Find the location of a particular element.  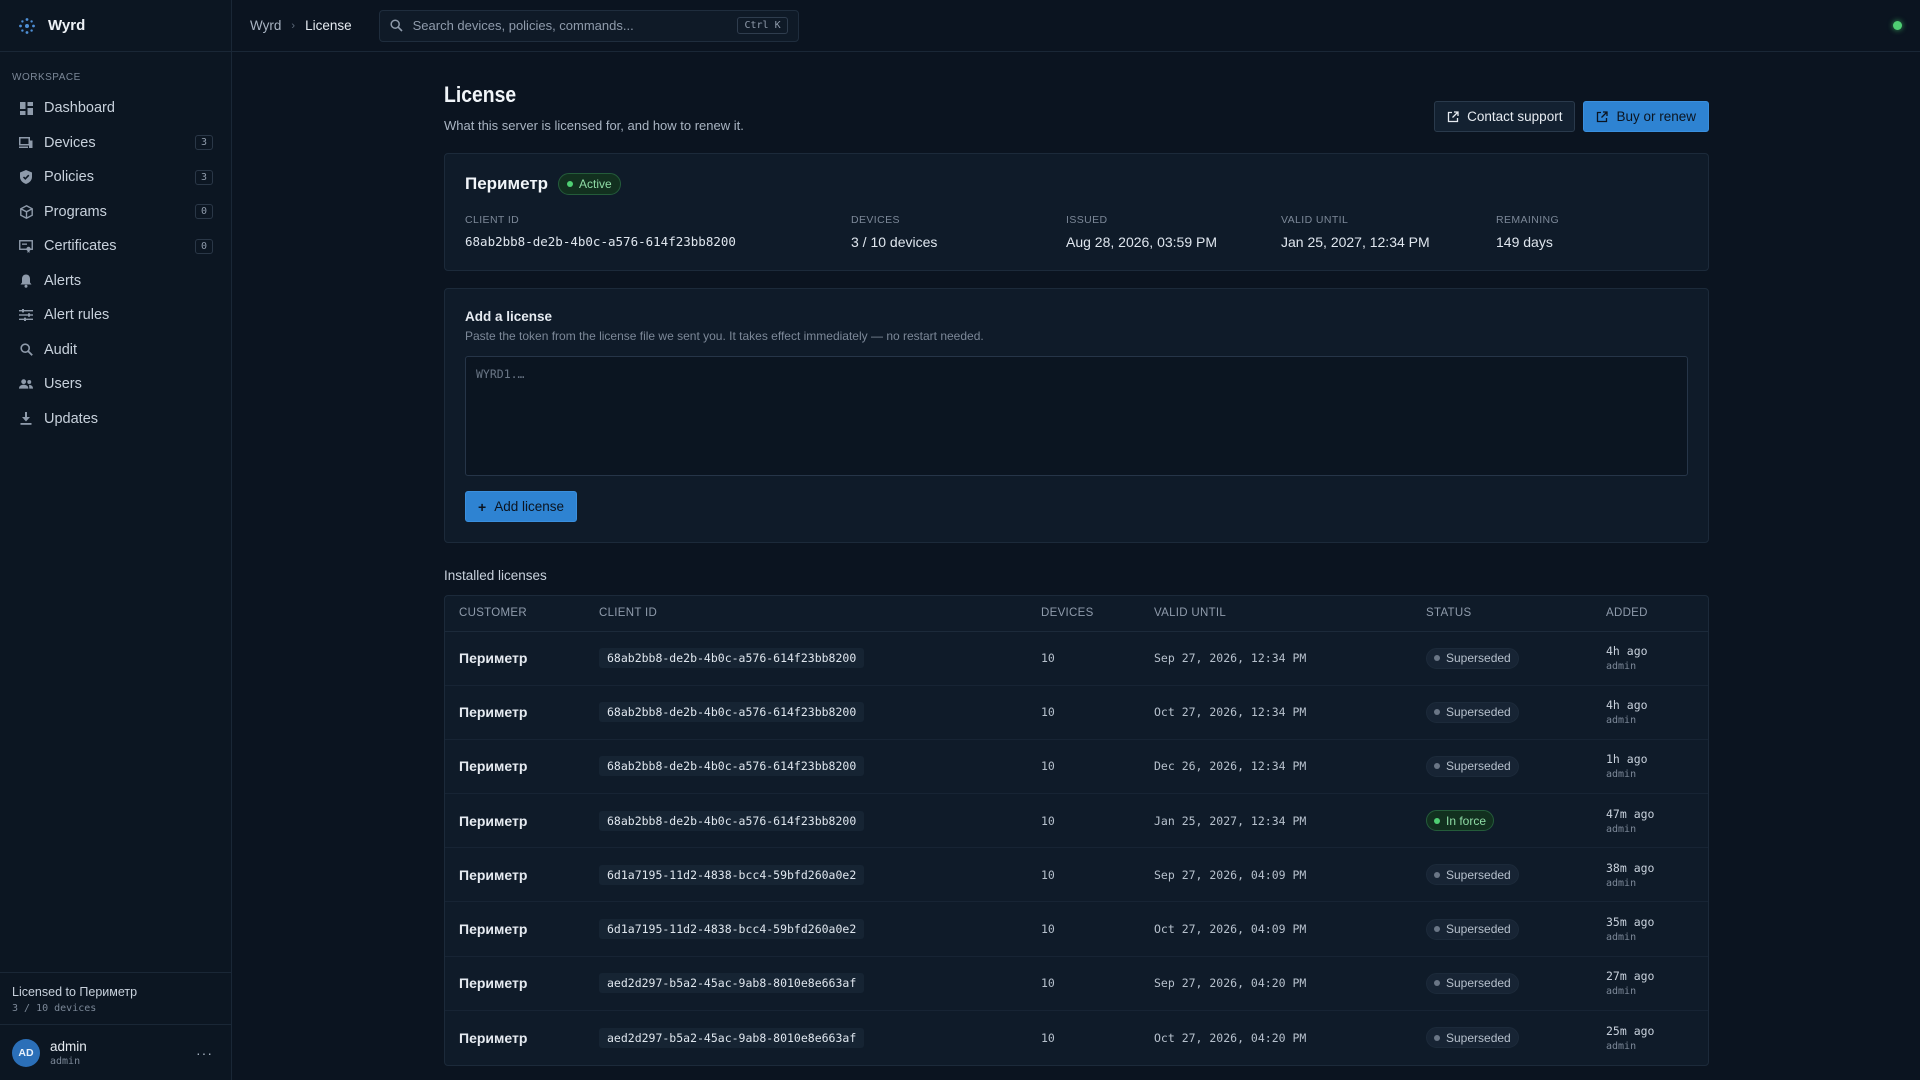

sidebar-item-label: Devices is located at coordinates (70, 142).